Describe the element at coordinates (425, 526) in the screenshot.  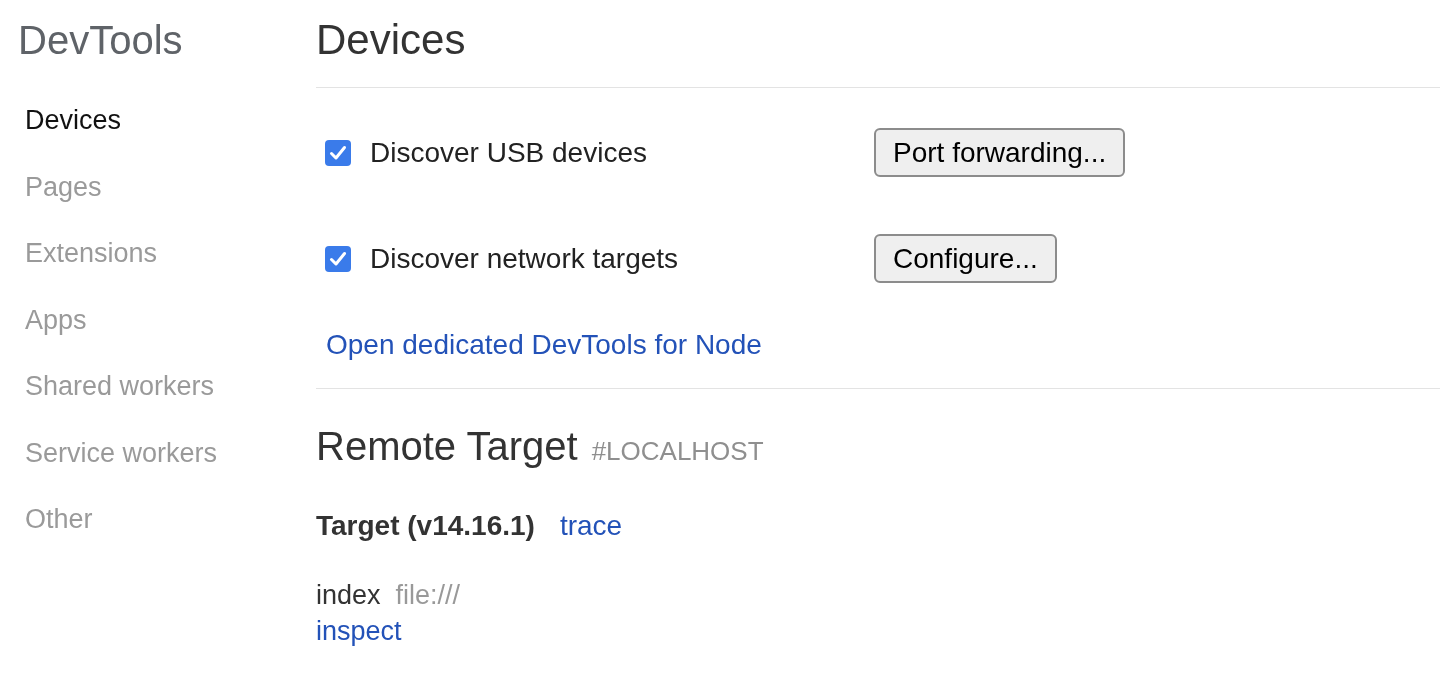
I see `target-name: Target (v14.16.1)` at that location.